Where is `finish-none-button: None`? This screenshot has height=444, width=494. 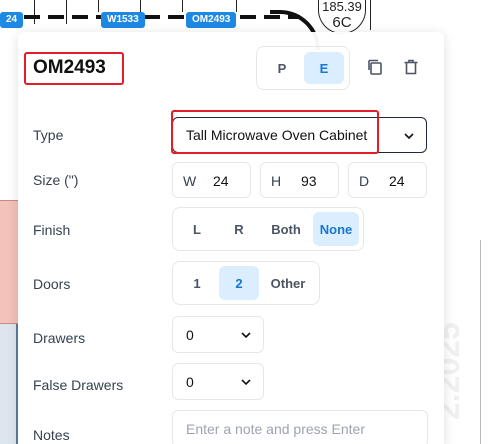
finish-none-button: None is located at coordinates (336, 229).